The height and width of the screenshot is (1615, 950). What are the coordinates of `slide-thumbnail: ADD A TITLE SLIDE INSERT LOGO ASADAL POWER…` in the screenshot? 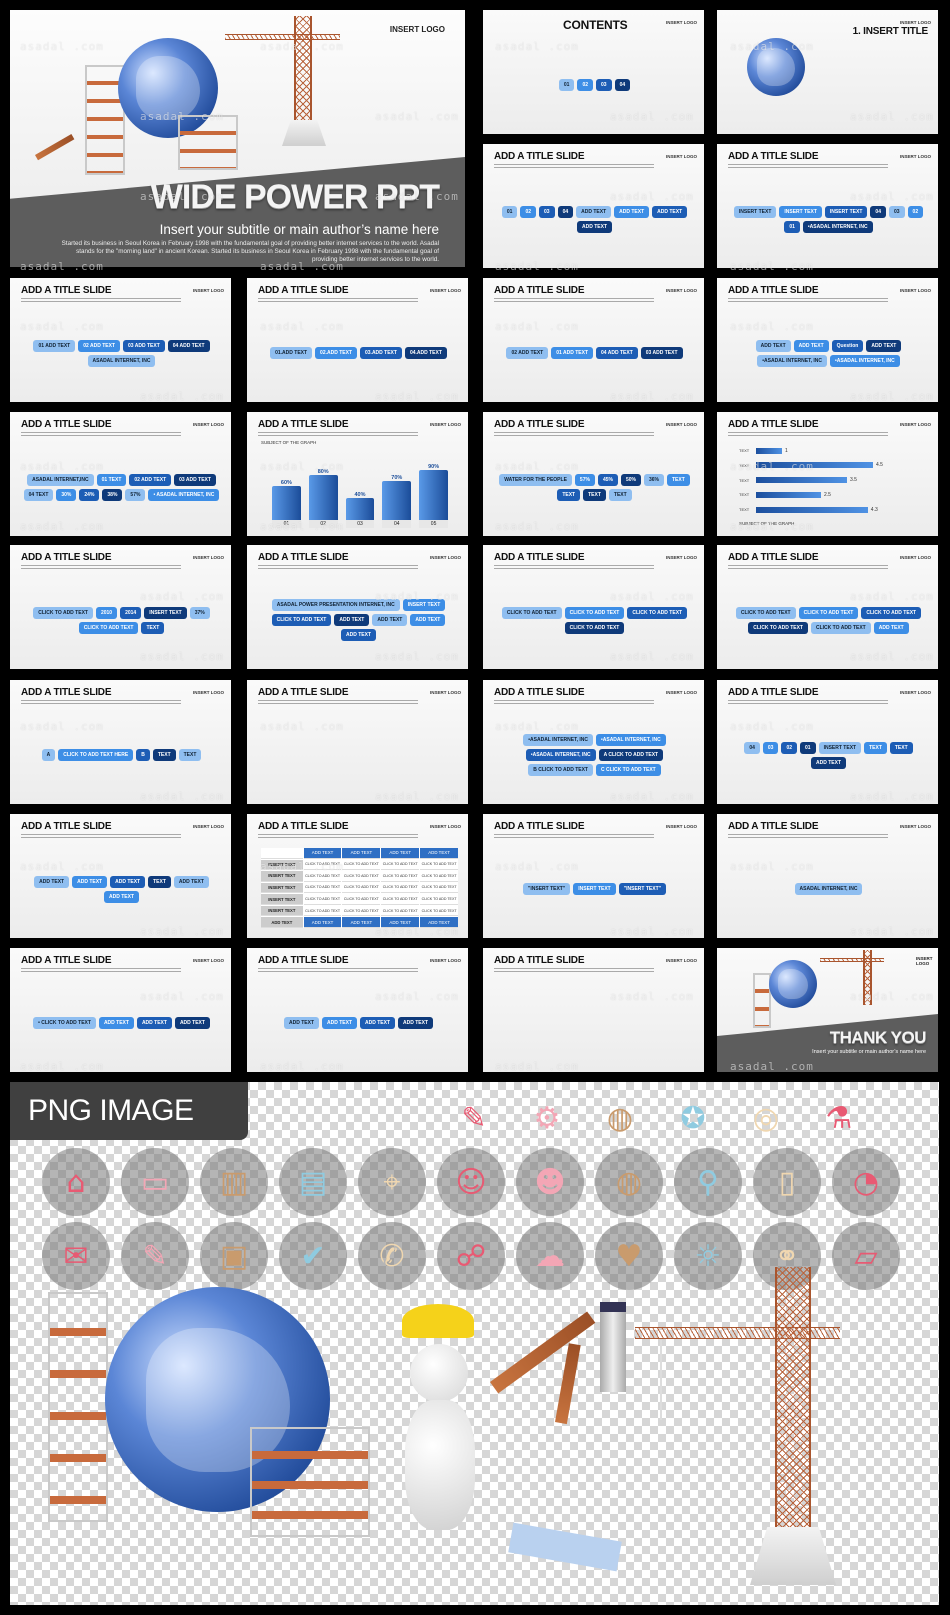 It's located at (357, 607).